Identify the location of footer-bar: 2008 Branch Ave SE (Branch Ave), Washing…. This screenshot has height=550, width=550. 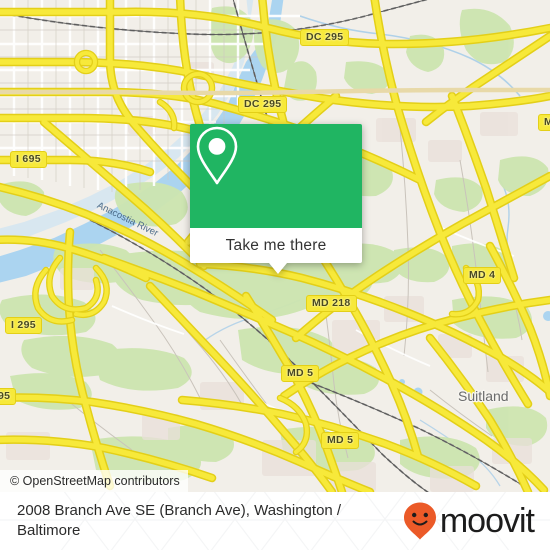
(275, 521).